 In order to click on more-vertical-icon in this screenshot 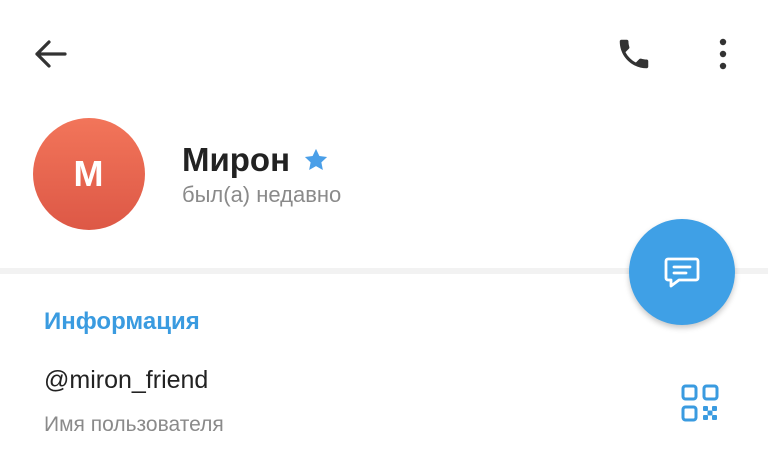, I will do `click(723, 54)`.